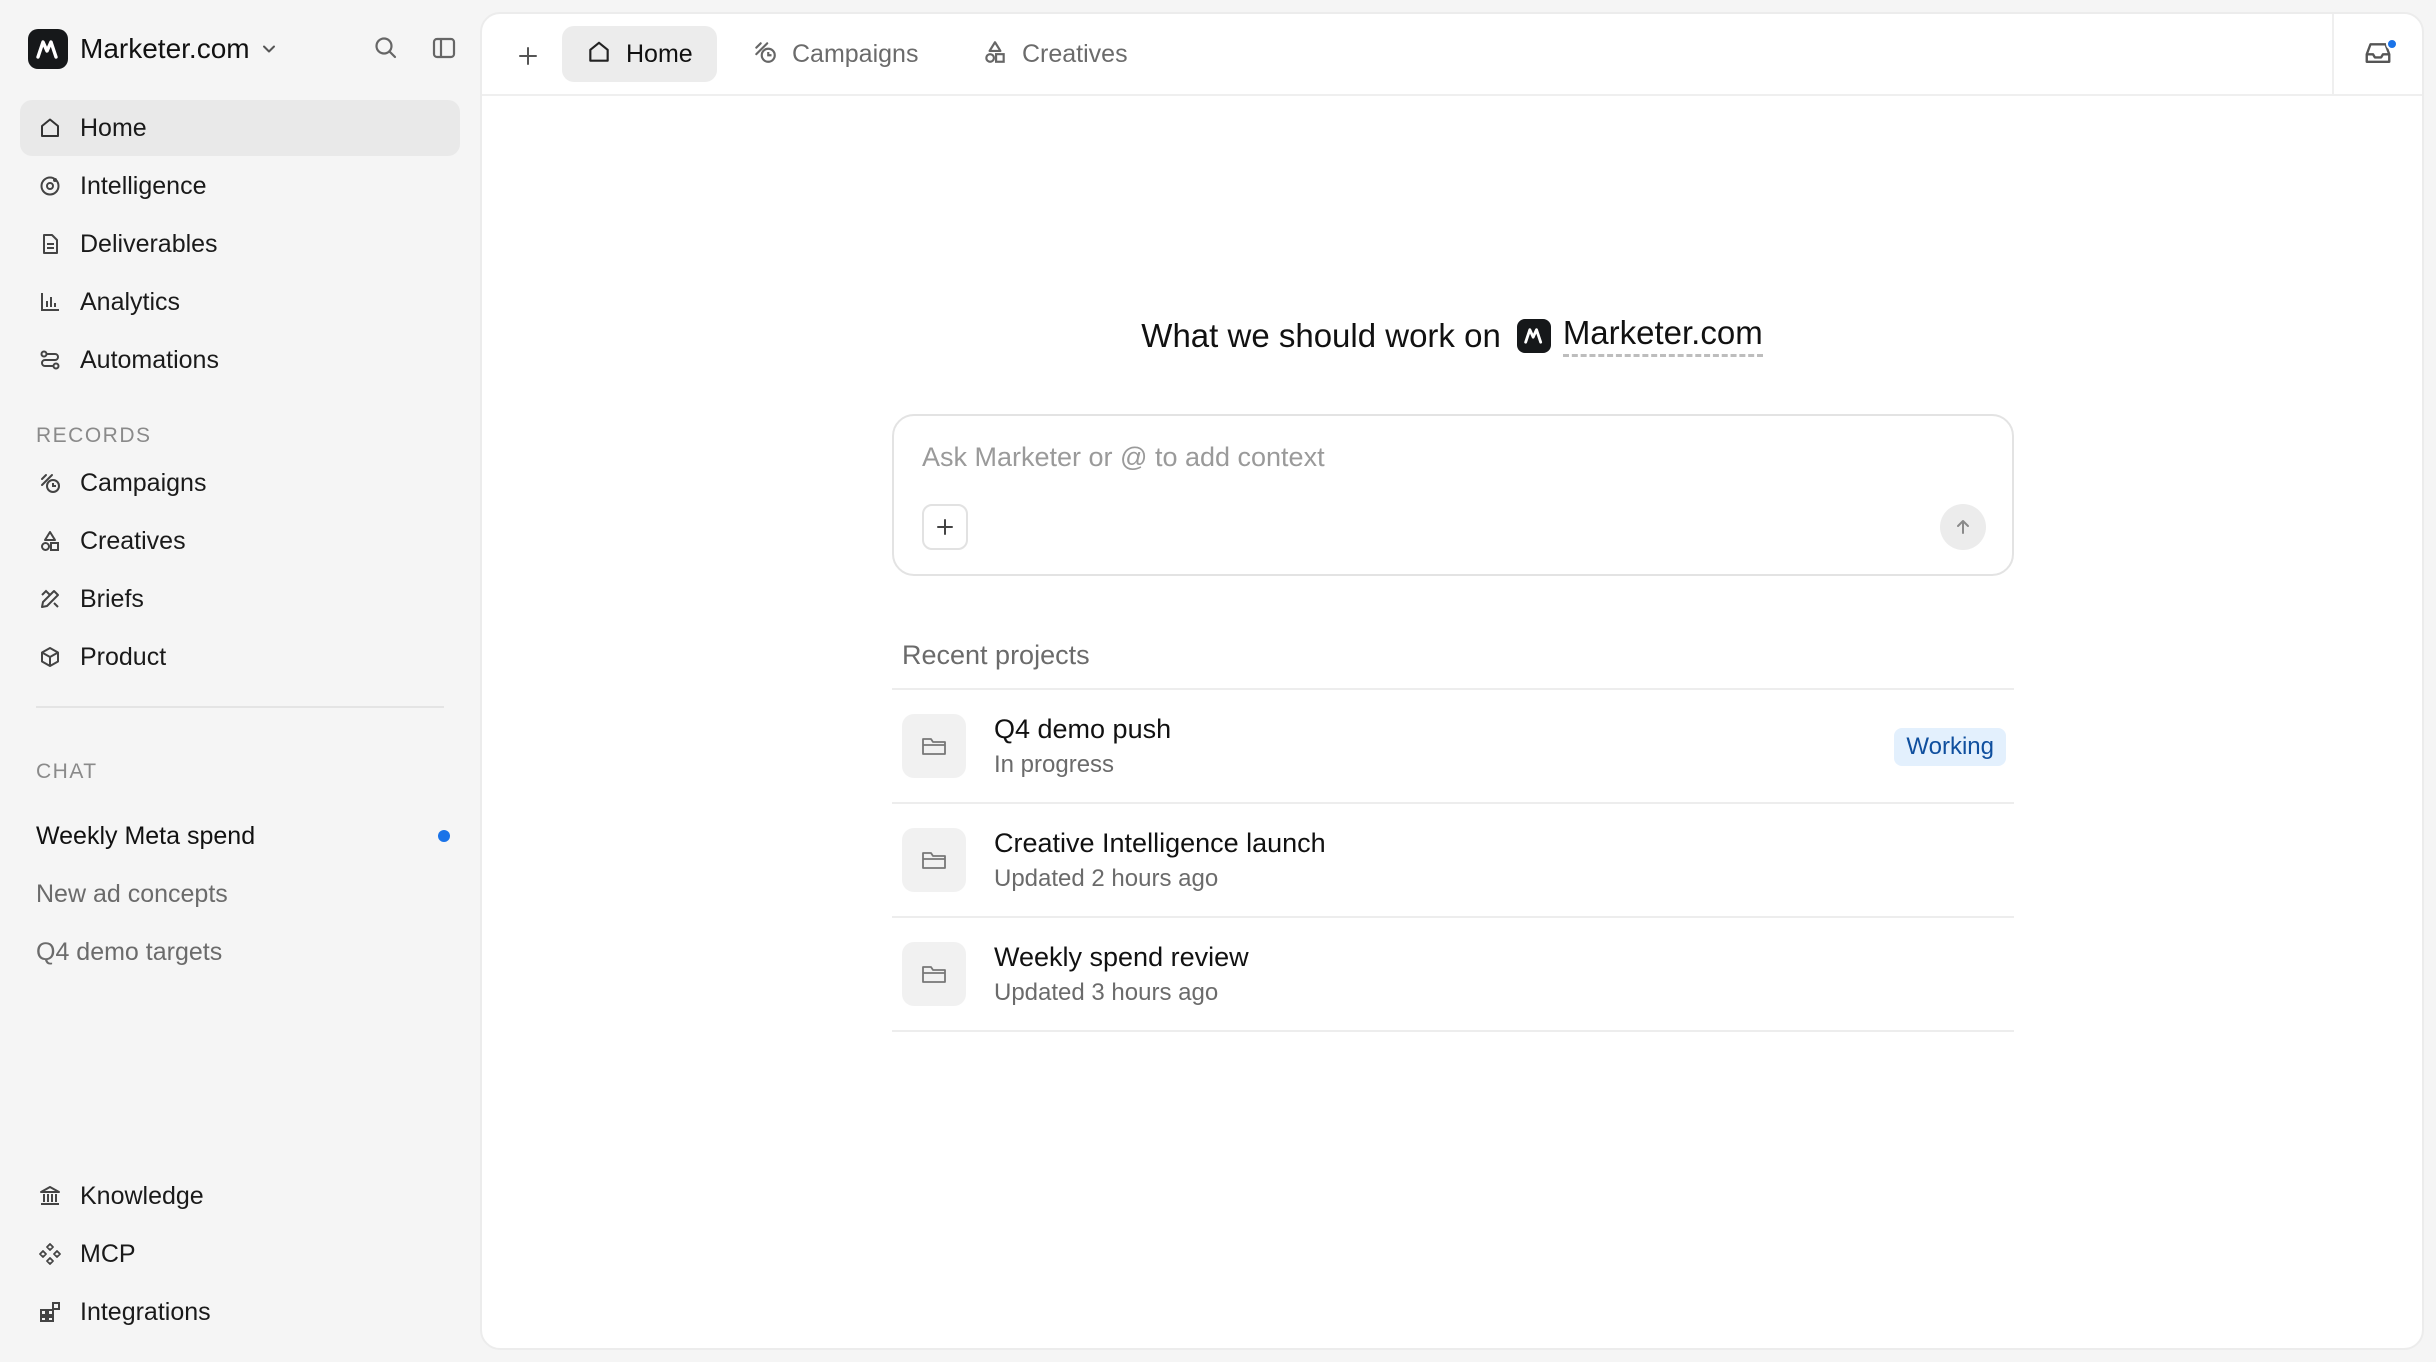 Image resolution: width=2436 pixels, height=1362 pixels. Describe the element at coordinates (143, 185) in the screenshot. I see `sidebar-item-label: Intelligence` at that location.